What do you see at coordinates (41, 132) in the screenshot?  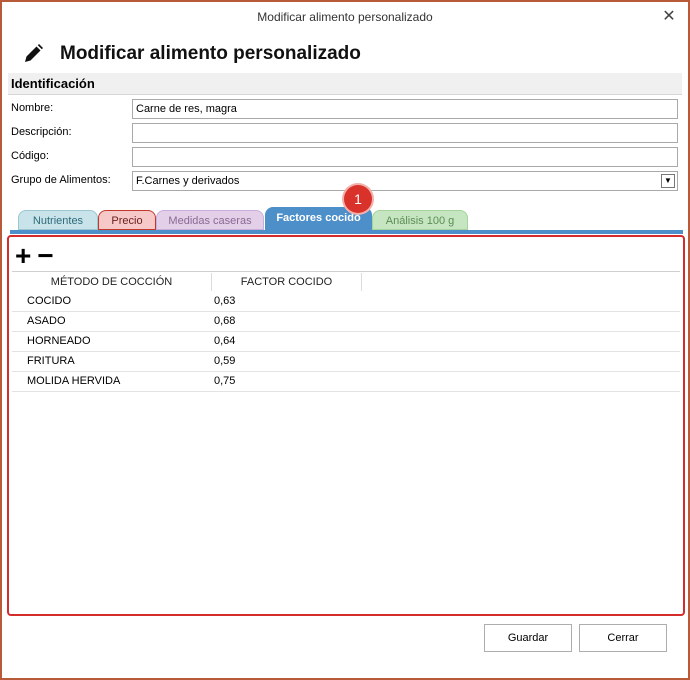 I see `description-label: Descripción:` at bounding box center [41, 132].